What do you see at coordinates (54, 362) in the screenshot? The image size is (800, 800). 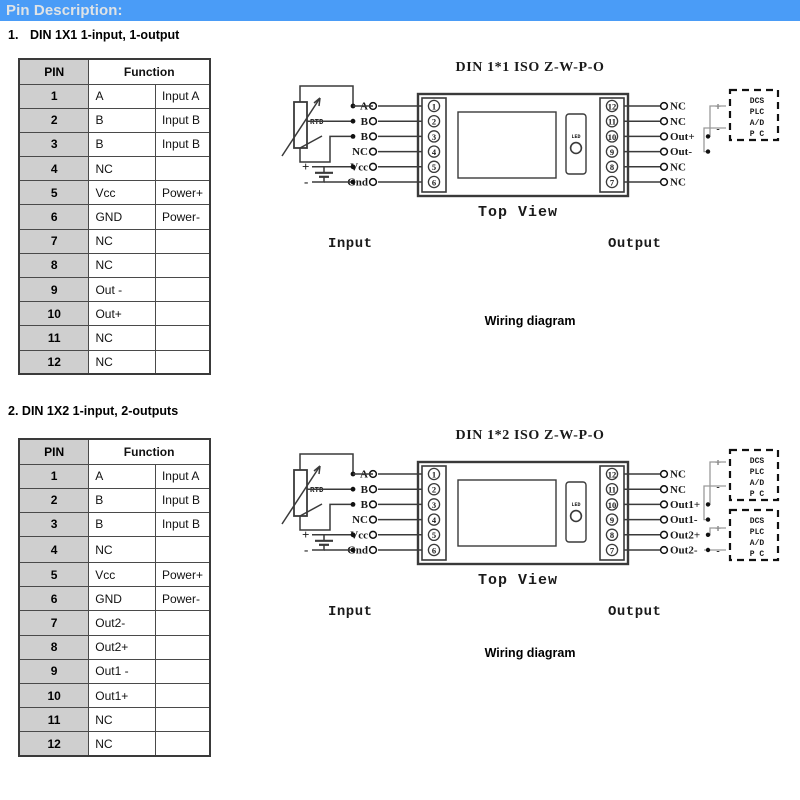 I see `cell-pin: 12` at bounding box center [54, 362].